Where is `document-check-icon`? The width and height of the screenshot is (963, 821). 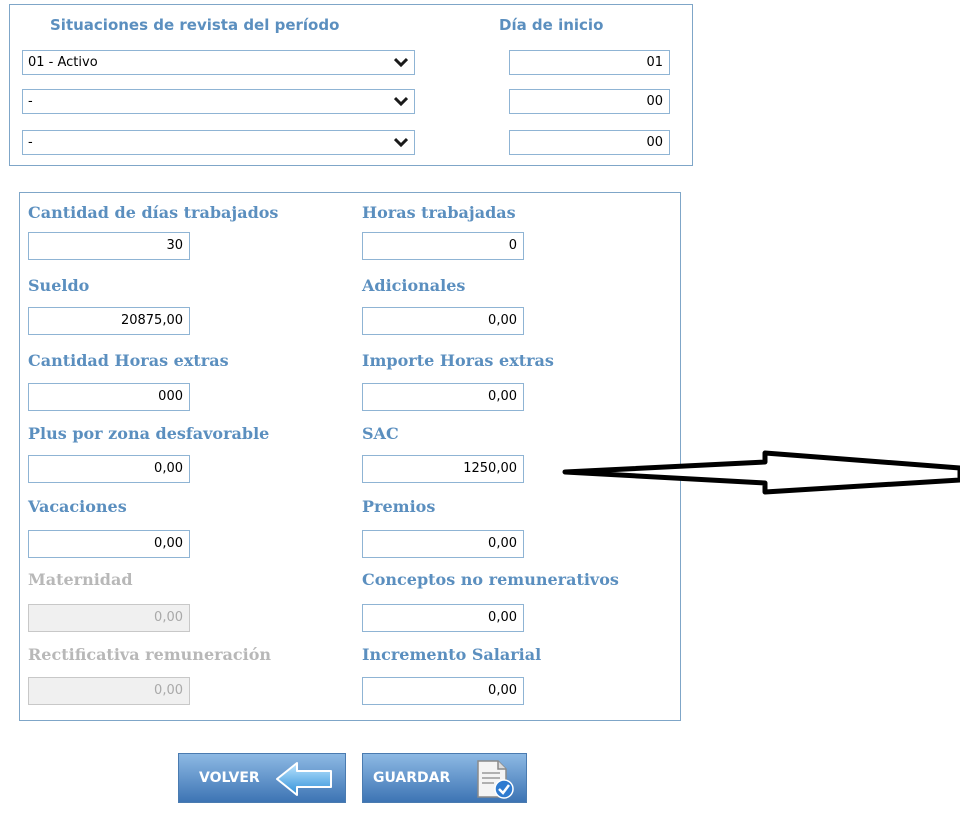 document-check-icon is located at coordinates (495, 779).